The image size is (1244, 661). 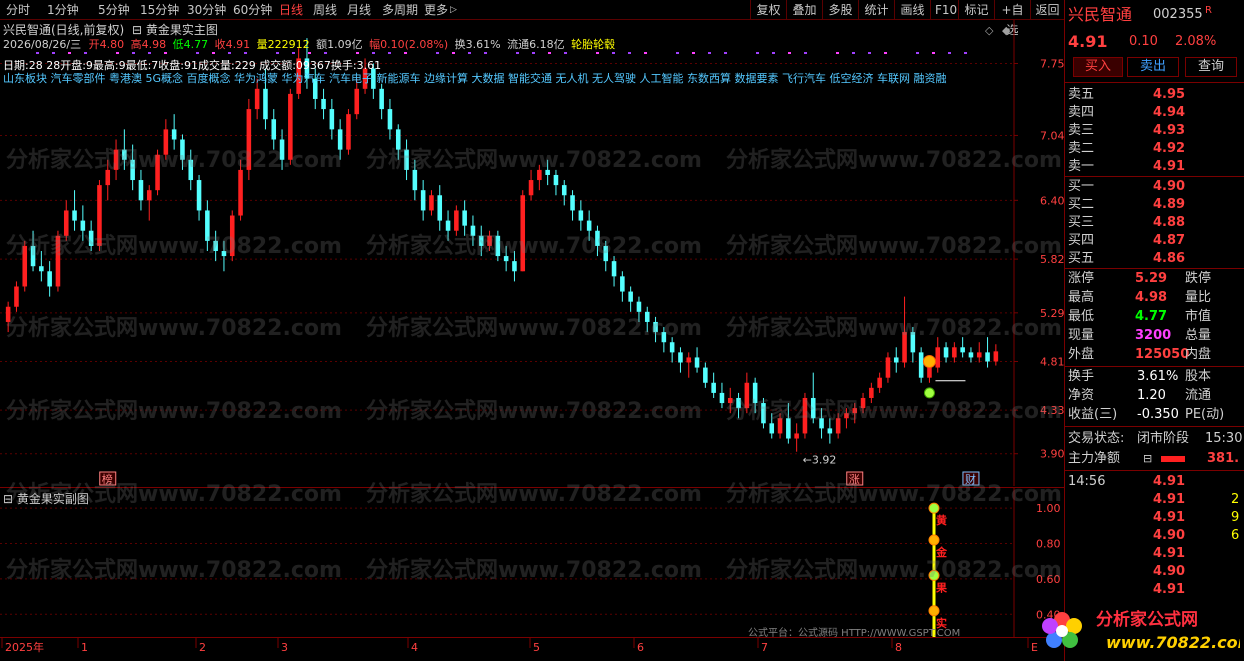 What do you see at coordinates (359, 10) in the screenshot?
I see `tab-monthly: 月线` at bounding box center [359, 10].